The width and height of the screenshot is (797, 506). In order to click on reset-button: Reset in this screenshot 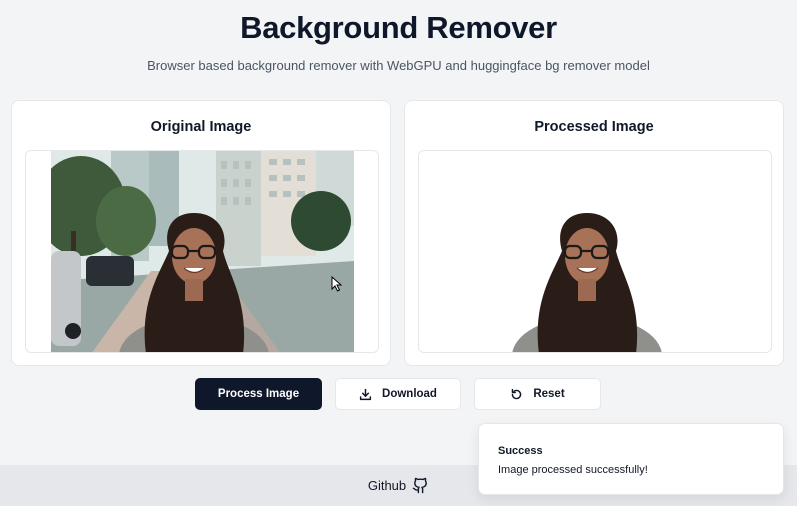, I will do `click(537, 394)`.